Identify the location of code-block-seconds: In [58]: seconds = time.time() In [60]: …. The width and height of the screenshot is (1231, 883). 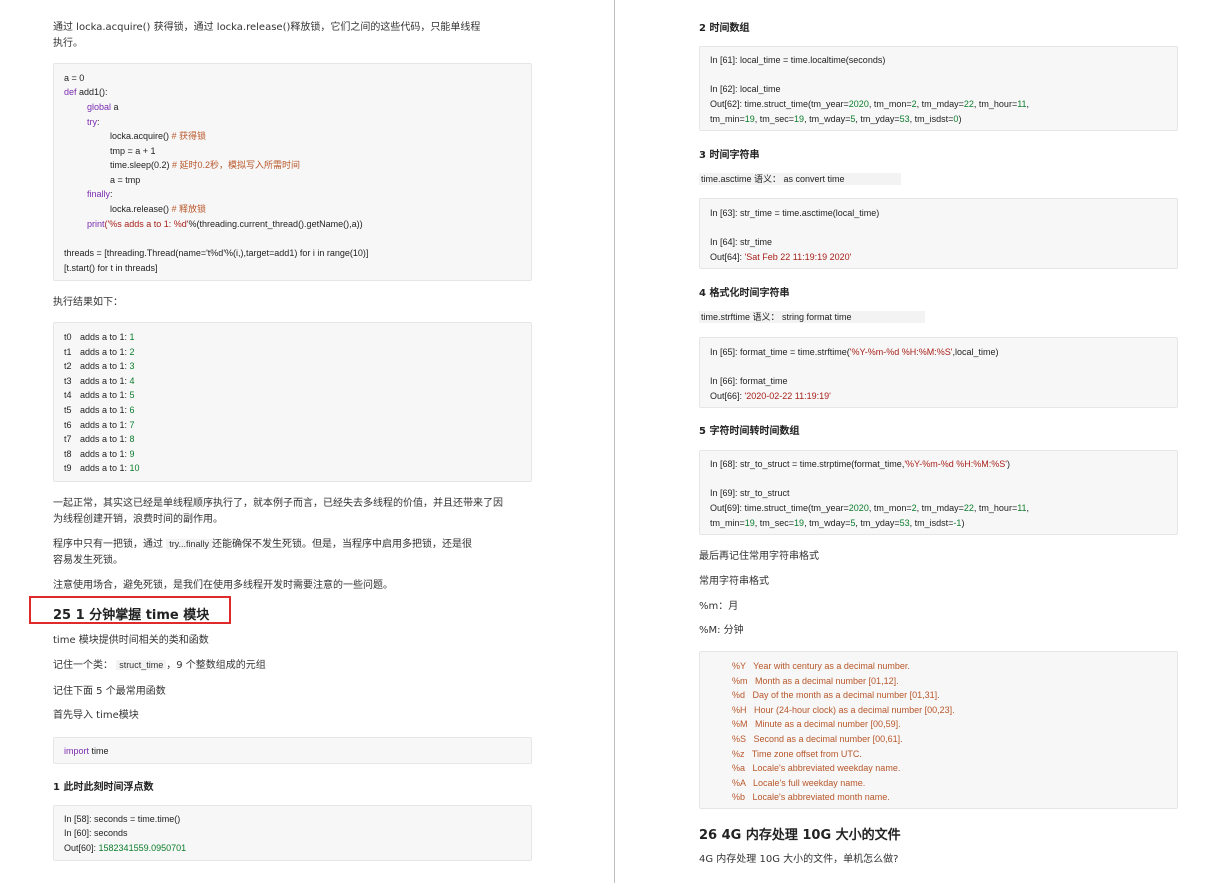
(292, 833).